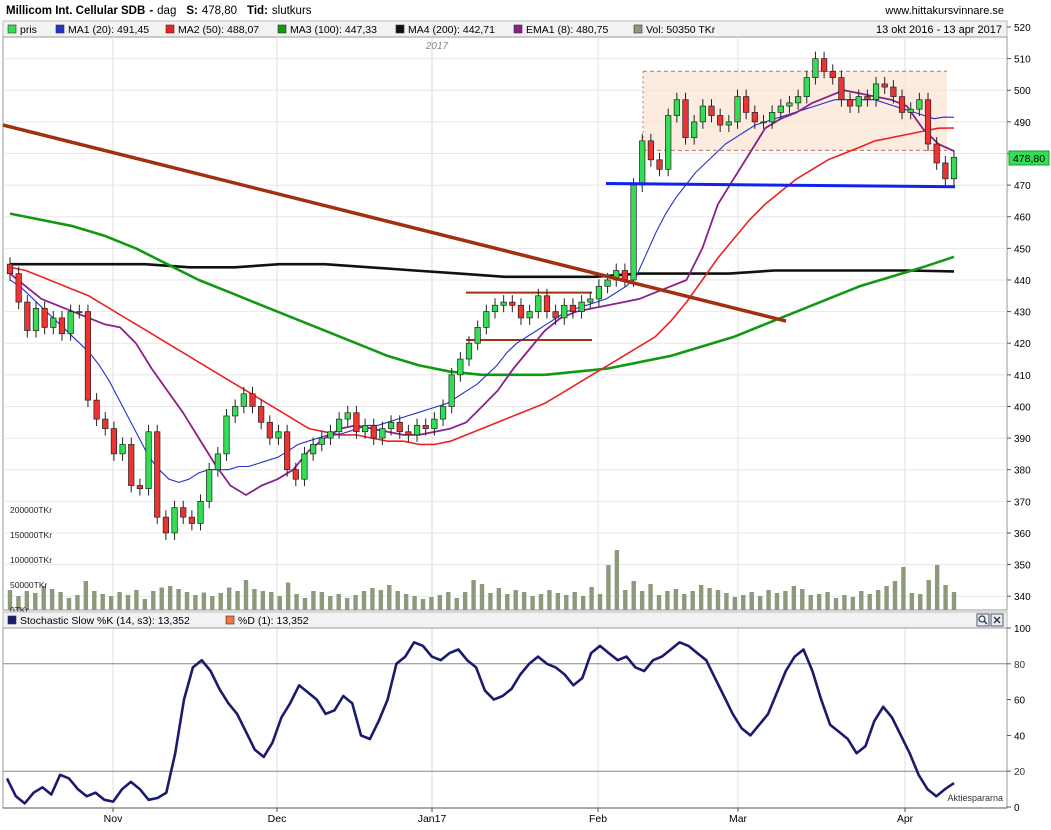 The image size is (1051, 830). What do you see at coordinates (1022, 28) in the screenshot?
I see `price-tick-label: 520` at bounding box center [1022, 28].